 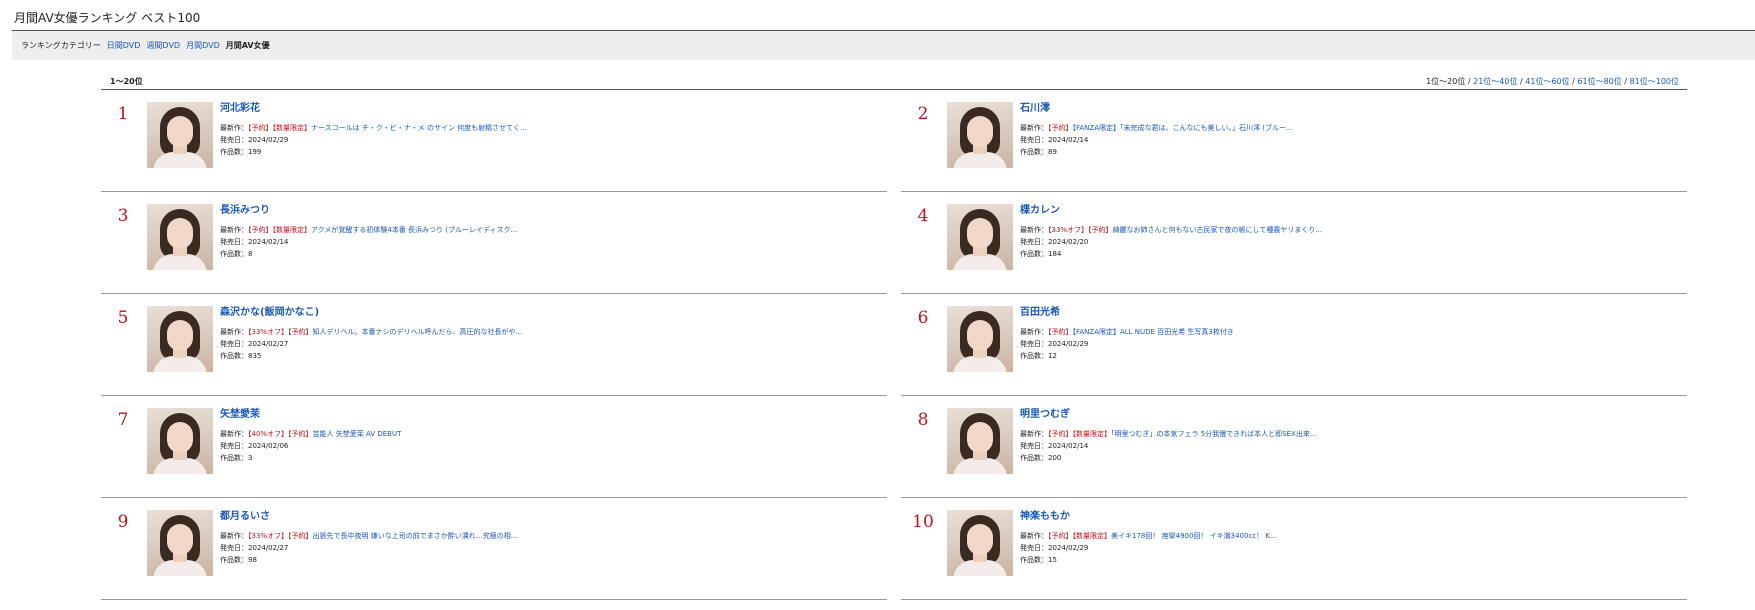 I want to click on rank-number: 10, so click(x=923, y=522).